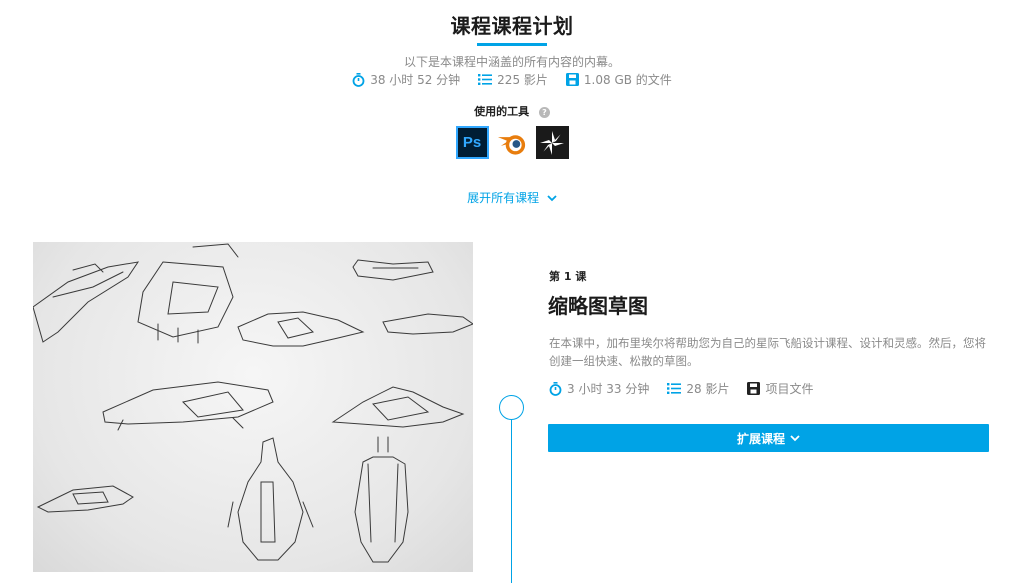 The width and height of the screenshot is (1024, 583). What do you see at coordinates (708, 389) in the screenshot?
I see `lesson-videos-text: 28 影片` at bounding box center [708, 389].